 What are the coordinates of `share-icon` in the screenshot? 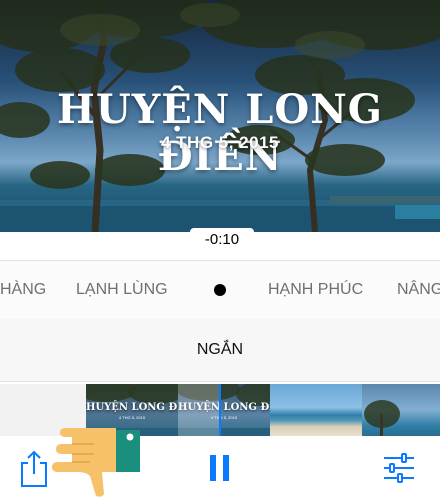 It's located at (34, 468).